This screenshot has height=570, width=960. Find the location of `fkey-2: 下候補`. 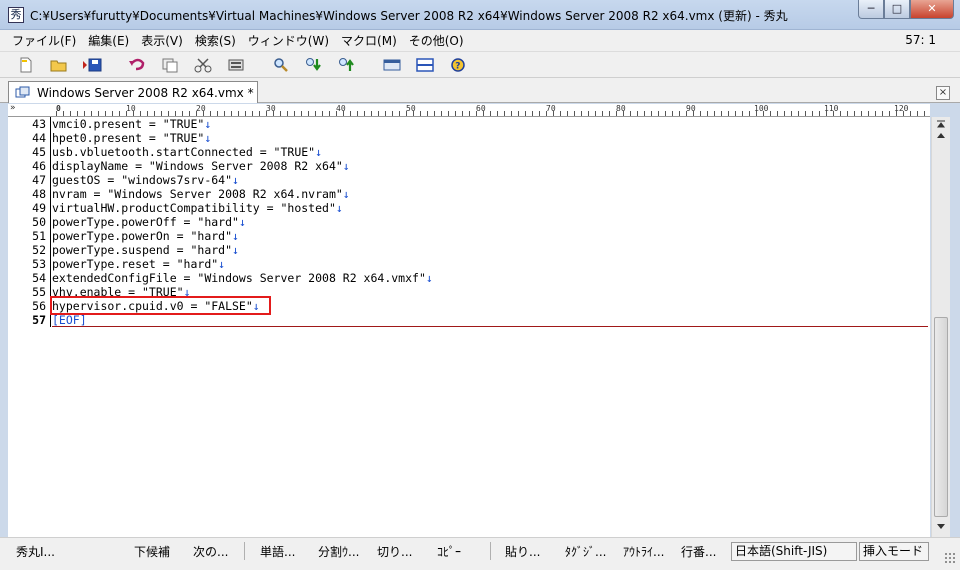

fkey-2: 下候補 is located at coordinates (152, 551).